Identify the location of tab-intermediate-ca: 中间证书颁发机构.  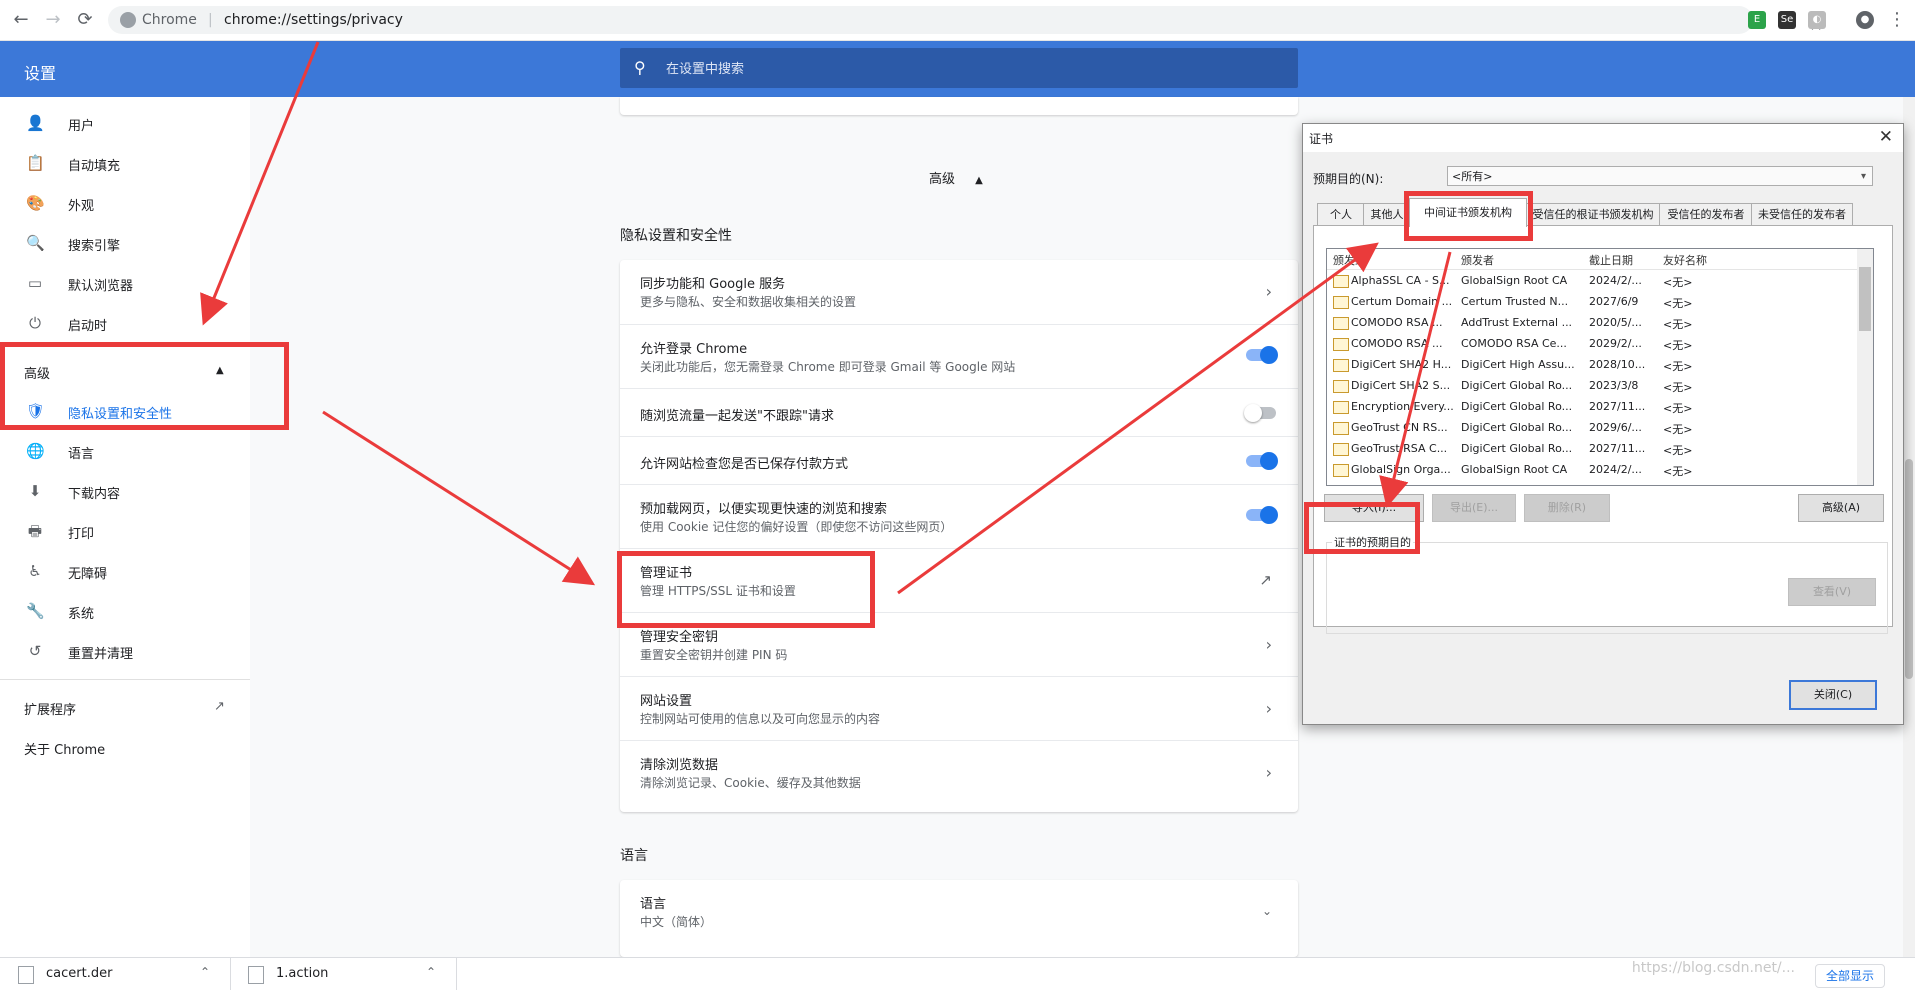
(1468, 212).